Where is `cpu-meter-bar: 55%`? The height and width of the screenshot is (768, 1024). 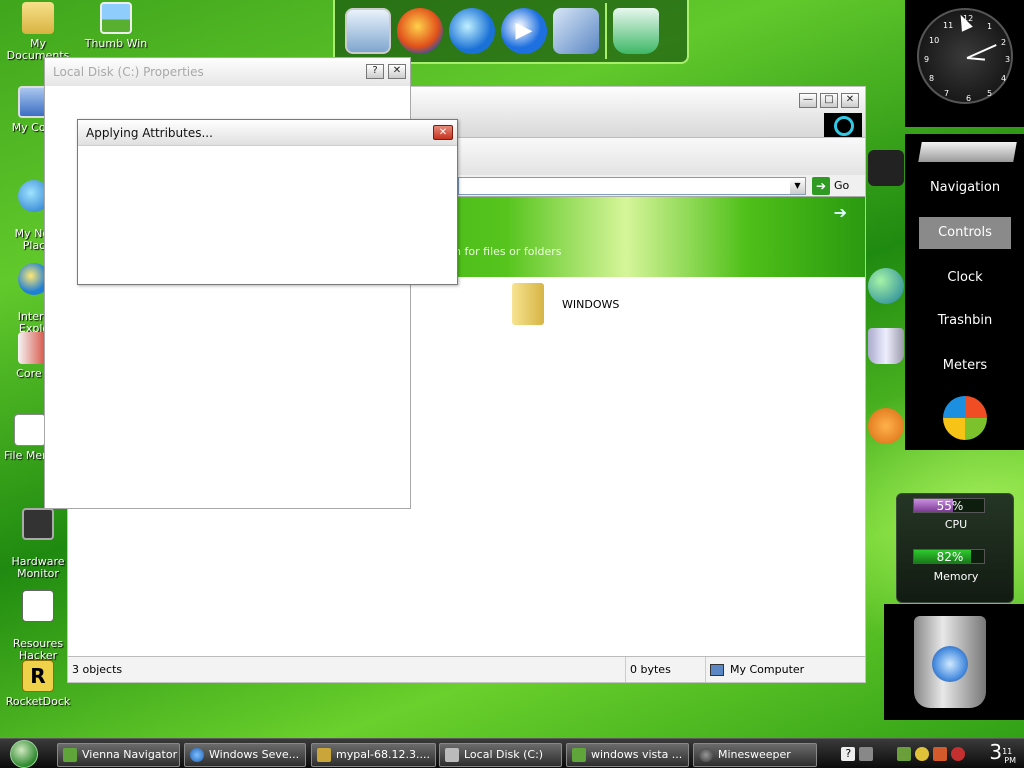 cpu-meter-bar: 55% is located at coordinates (949, 505).